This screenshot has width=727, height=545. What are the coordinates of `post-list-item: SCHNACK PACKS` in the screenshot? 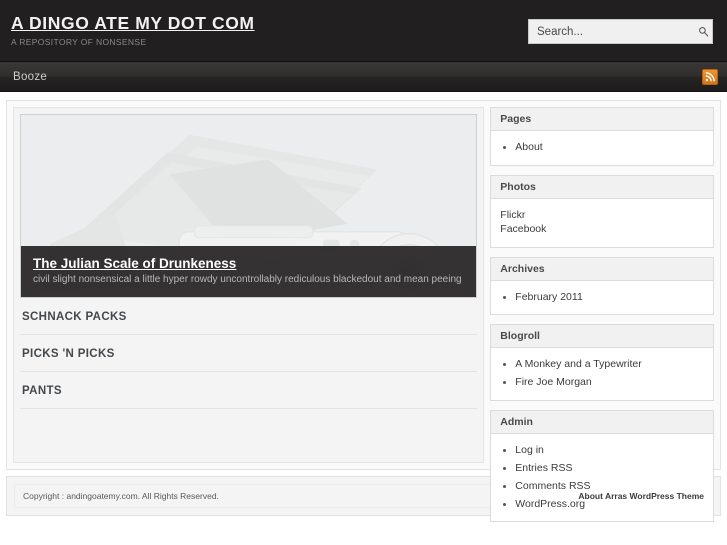 It's located at (249, 316).